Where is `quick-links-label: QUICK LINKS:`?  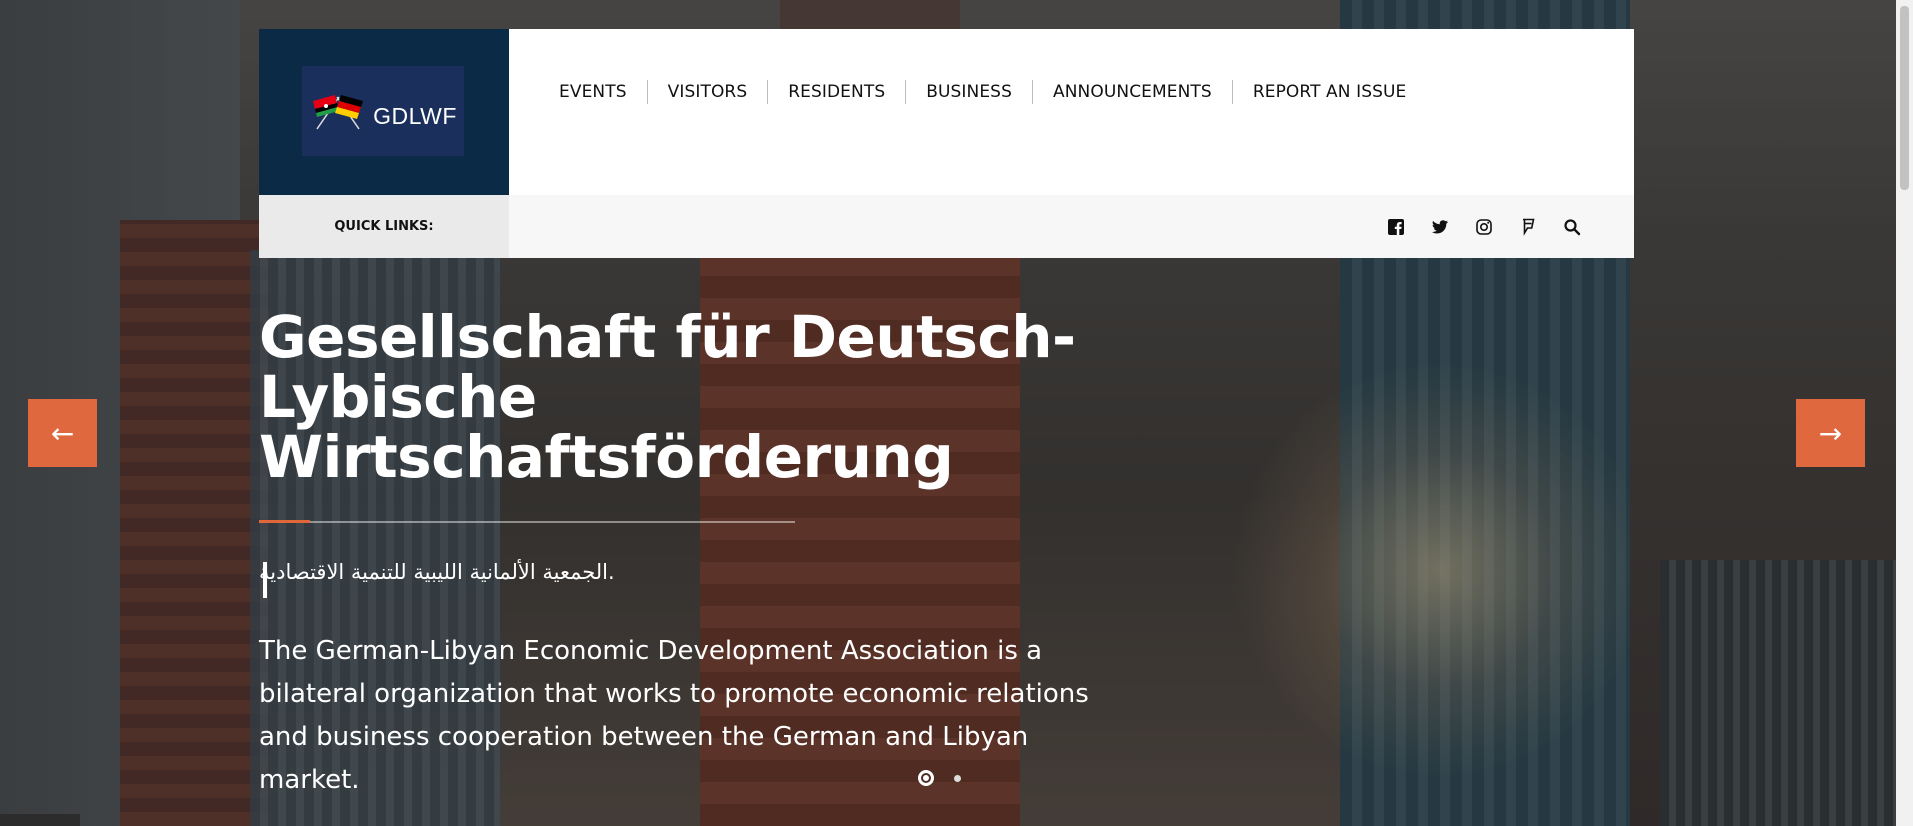
quick-links-label: QUICK LINKS: is located at coordinates (384, 226).